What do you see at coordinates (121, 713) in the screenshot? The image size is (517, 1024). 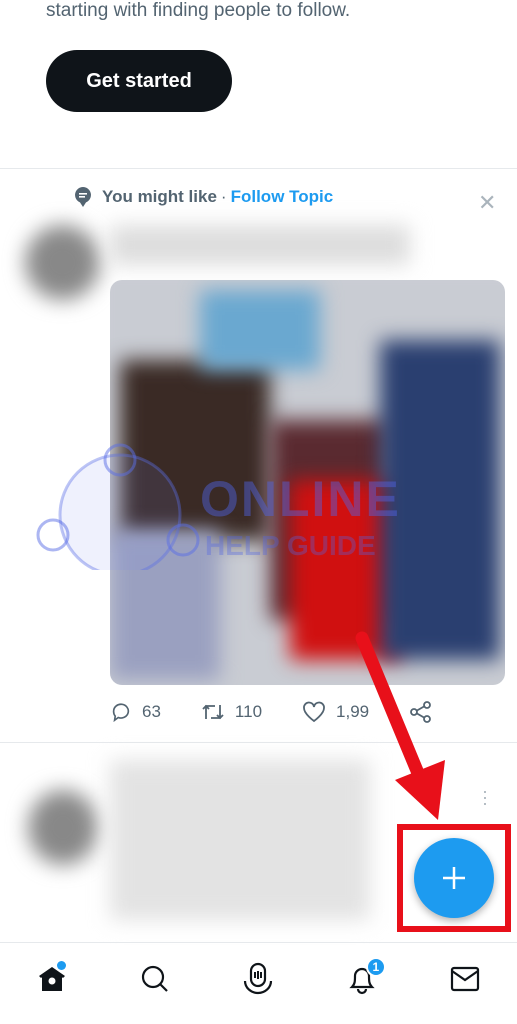 I see `reply-icon` at bounding box center [121, 713].